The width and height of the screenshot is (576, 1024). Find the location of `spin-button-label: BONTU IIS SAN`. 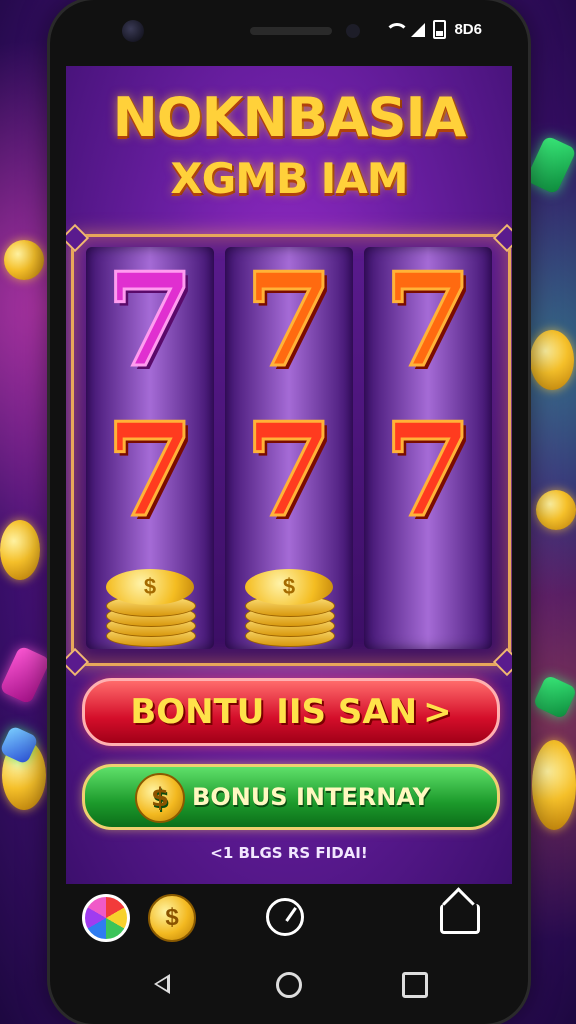

spin-button-label: BONTU IIS SAN is located at coordinates (274, 712).